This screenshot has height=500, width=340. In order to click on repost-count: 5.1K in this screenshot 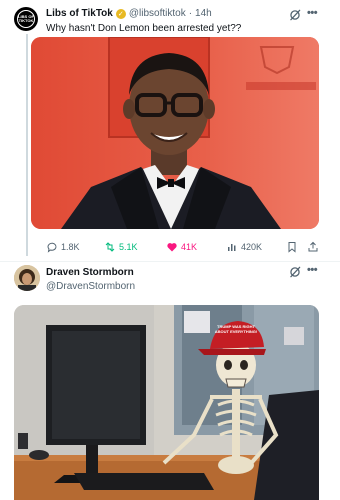, I will do `click(128, 247)`.